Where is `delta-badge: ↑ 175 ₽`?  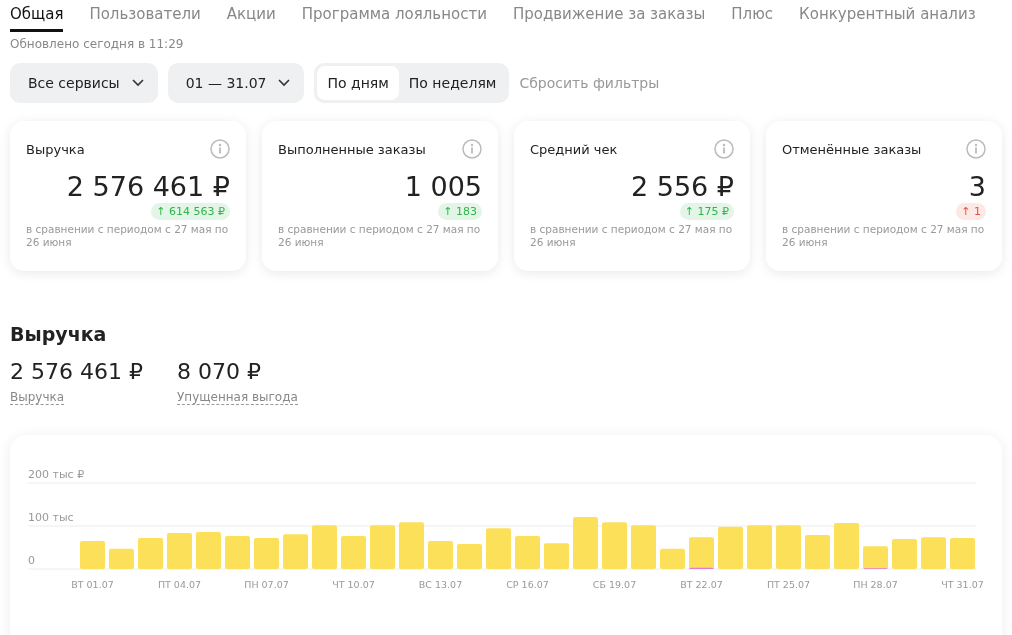
delta-badge: ↑ 175 ₽ is located at coordinates (706, 211).